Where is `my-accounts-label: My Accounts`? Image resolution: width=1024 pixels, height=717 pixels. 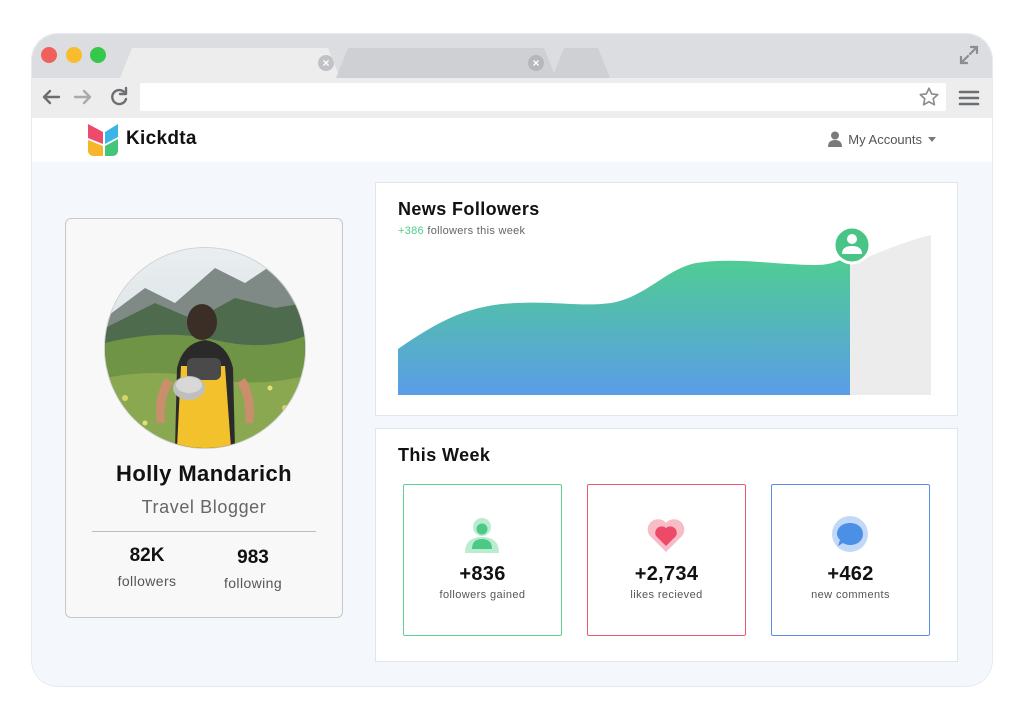 my-accounts-label: My Accounts is located at coordinates (885, 139).